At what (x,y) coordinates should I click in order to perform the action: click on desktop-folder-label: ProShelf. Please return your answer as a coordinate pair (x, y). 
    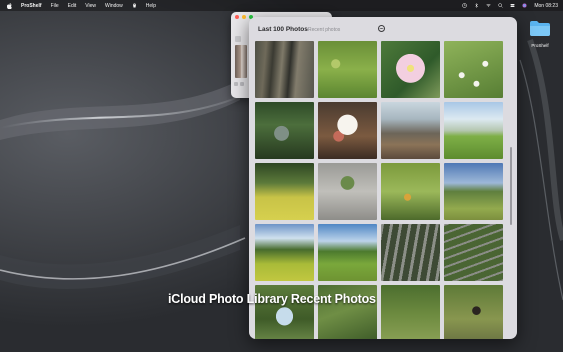
    Looking at the image, I should click on (540, 45).